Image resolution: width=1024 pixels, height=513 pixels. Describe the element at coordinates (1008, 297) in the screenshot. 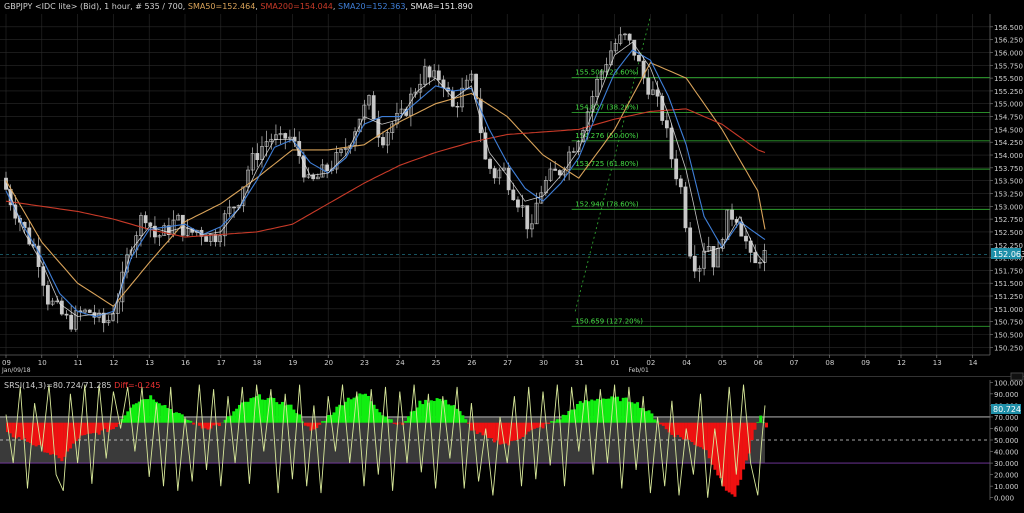

I see `price-tick-label: 151.250` at that location.